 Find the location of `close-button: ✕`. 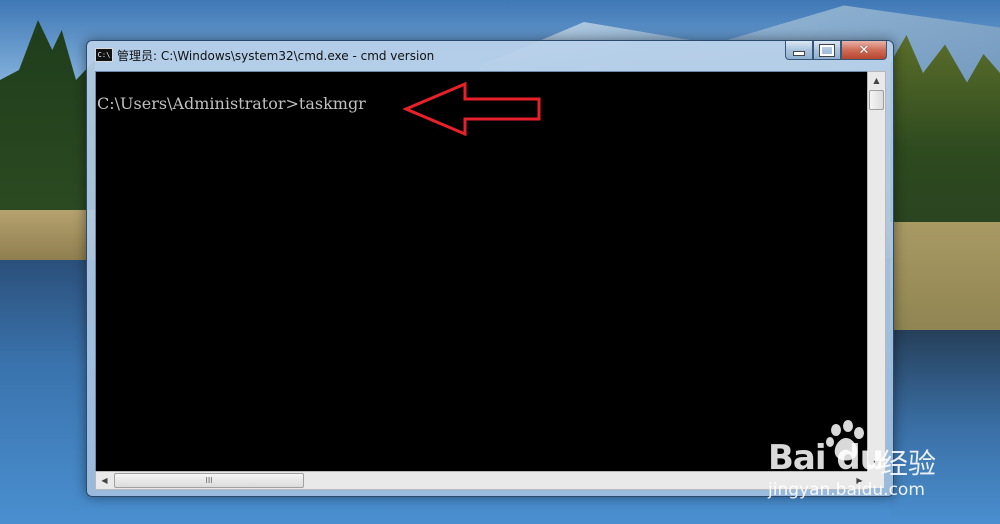

close-button: ✕ is located at coordinates (864, 50).